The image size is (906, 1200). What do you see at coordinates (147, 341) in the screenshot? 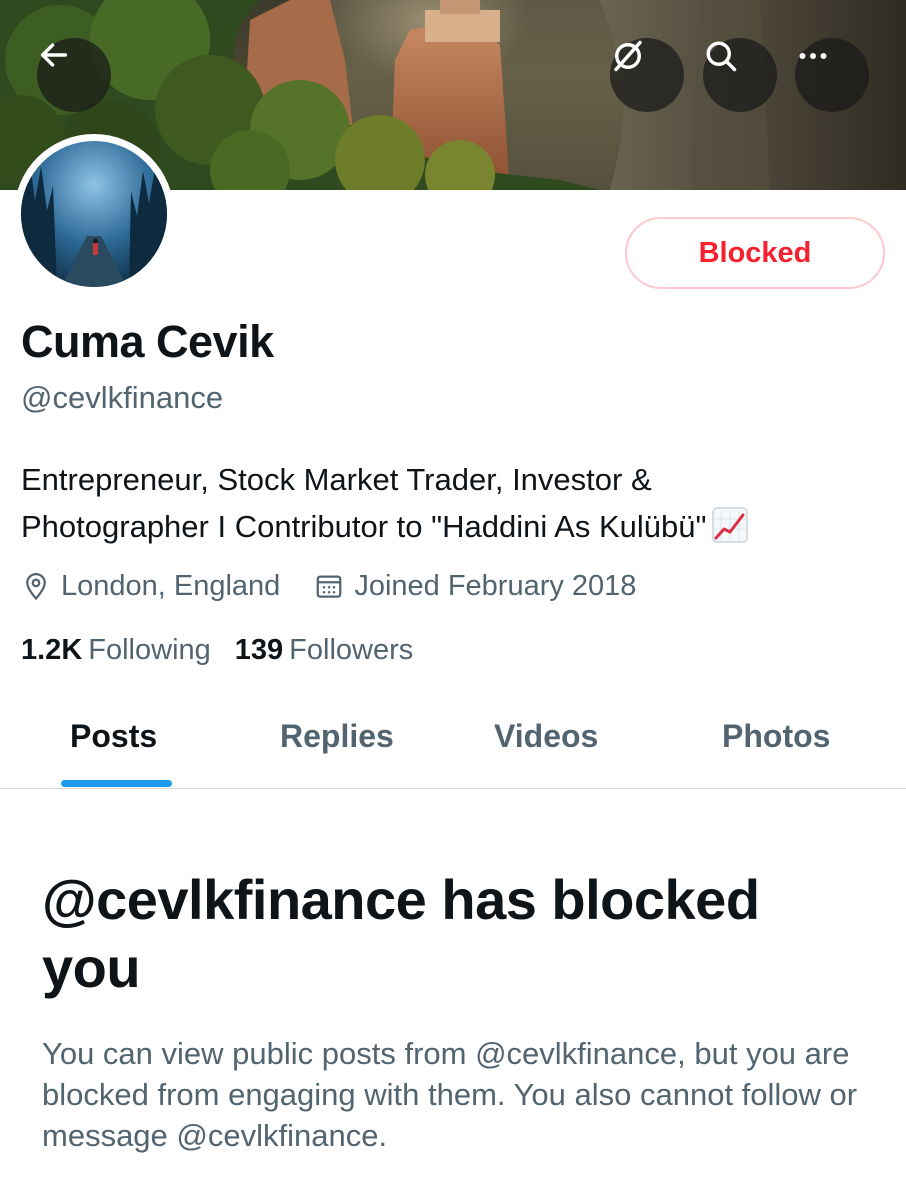
I see `profile-name: Cuma Cevik` at bounding box center [147, 341].